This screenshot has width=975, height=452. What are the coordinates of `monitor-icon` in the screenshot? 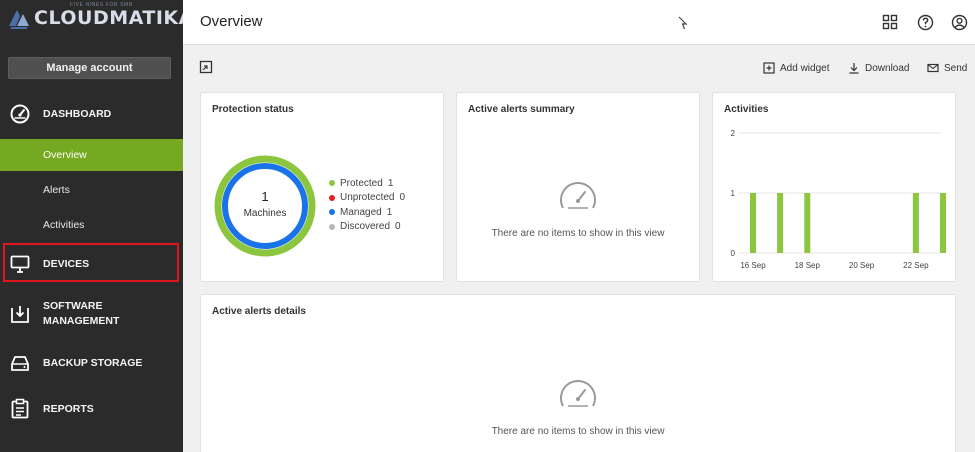 It's located at (20, 264).